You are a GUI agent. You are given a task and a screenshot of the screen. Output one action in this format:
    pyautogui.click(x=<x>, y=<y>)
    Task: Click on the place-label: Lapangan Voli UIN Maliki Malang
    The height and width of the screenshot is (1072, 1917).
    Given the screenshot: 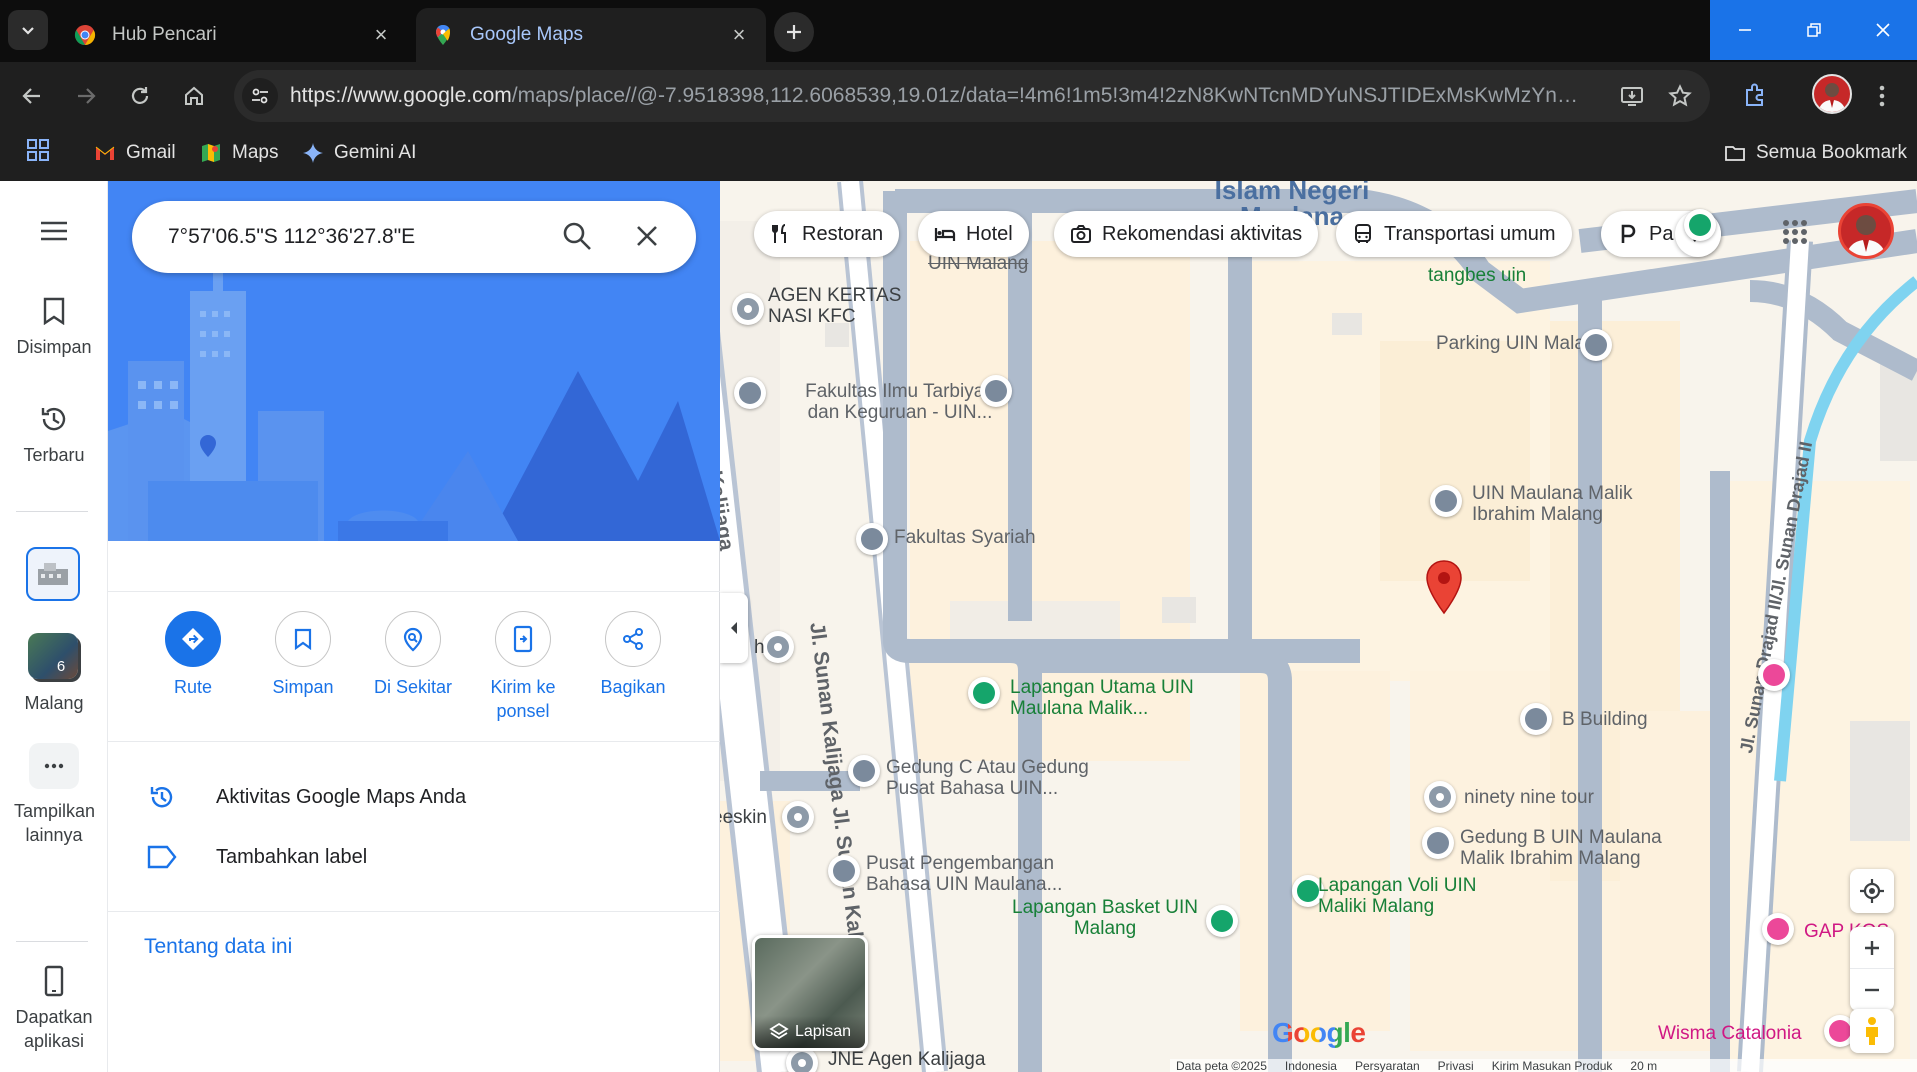 What is the action you would take?
    pyautogui.click(x=1418, y=896)
    